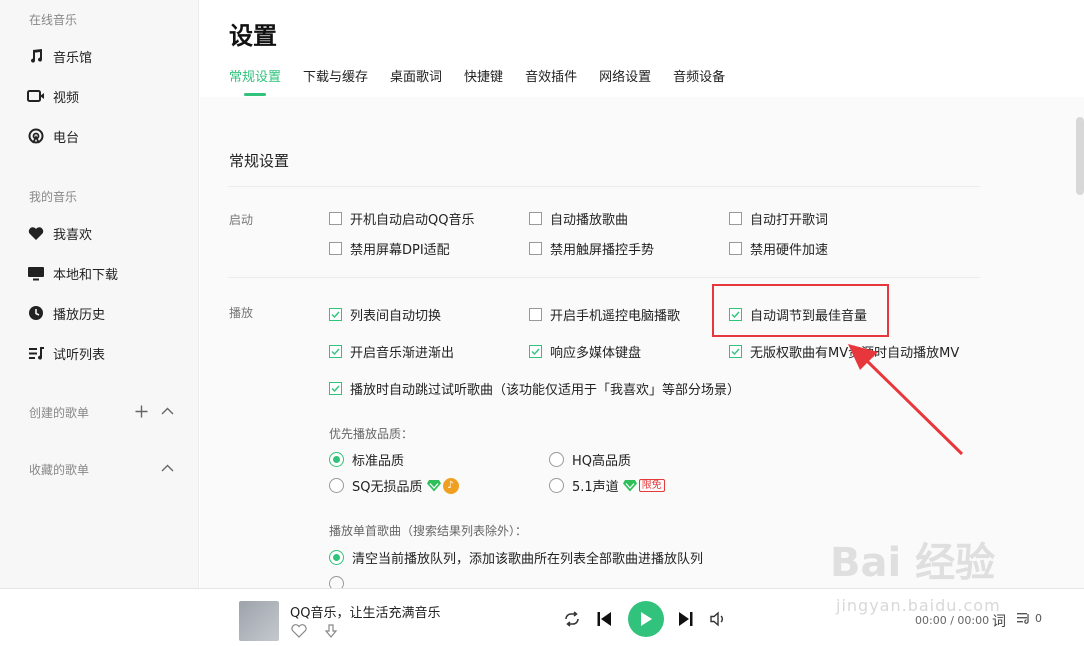 This screenshot has height=646, width=1084. What do you see at coordinates (402, 353) in the screenshot?
I see `checkbox-label: 开启音乐渐进渐出` at bounding box center [402, 353].